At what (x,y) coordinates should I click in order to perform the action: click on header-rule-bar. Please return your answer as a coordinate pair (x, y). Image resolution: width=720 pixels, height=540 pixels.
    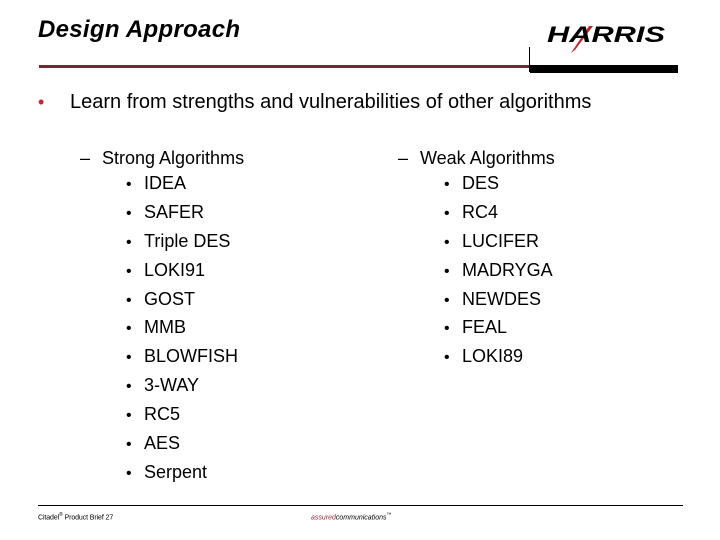
    Looking at the image, I should click on (604, 69).